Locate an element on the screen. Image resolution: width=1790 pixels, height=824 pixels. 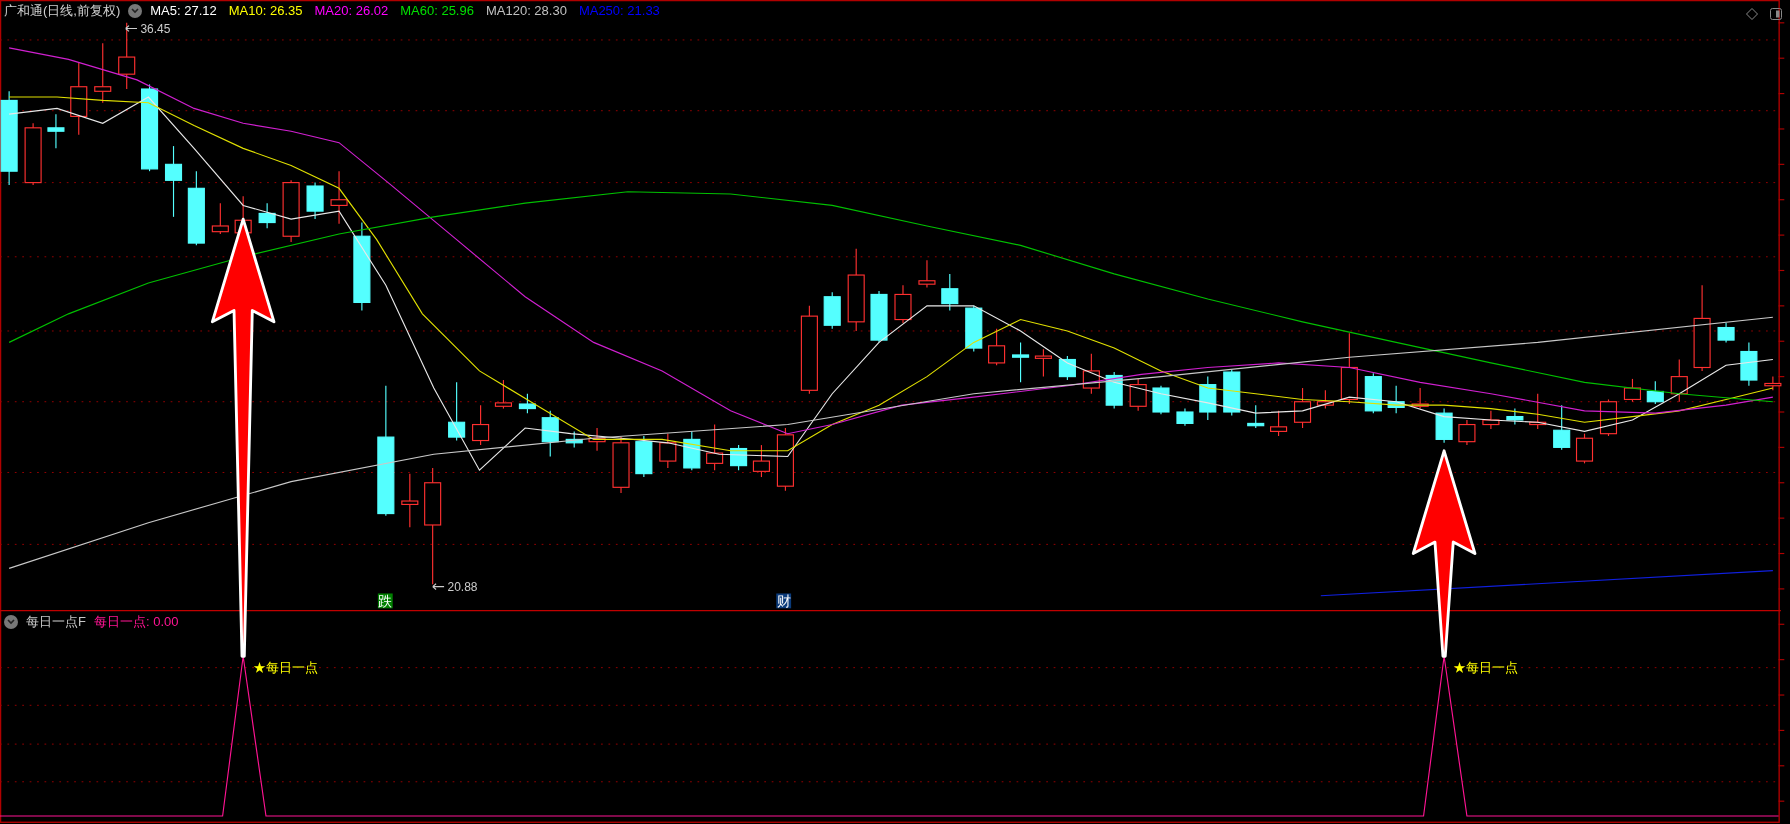
event-badge: 跌 is located at coordinates (385, 601).